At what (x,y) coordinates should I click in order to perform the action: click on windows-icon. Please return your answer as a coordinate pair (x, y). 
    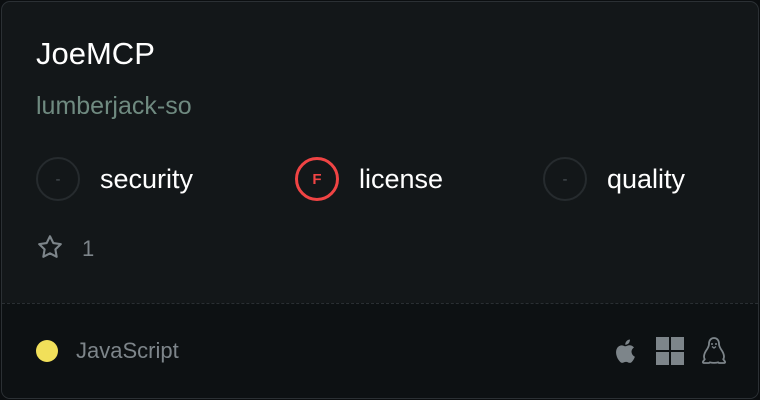
    Looking at the image, I should click on (670, 351).